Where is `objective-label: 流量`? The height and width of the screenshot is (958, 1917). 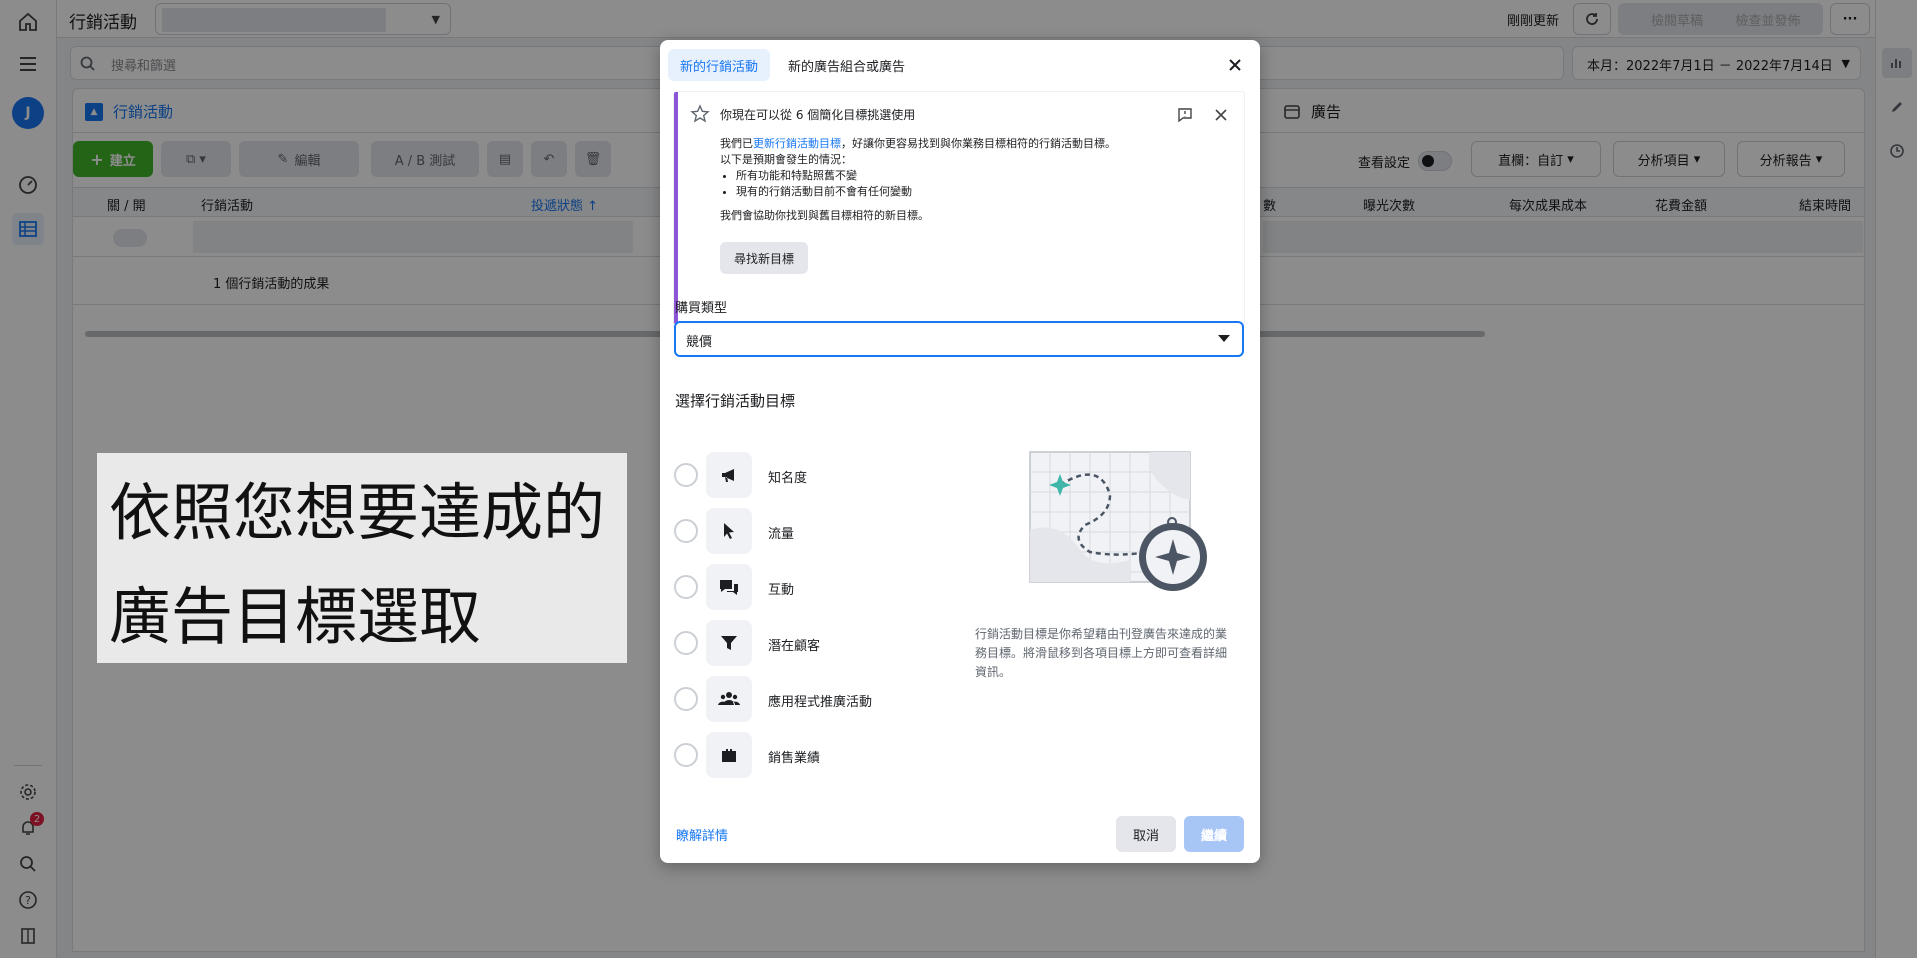
objective-label: 流量 is located at coordinates (781, 534).